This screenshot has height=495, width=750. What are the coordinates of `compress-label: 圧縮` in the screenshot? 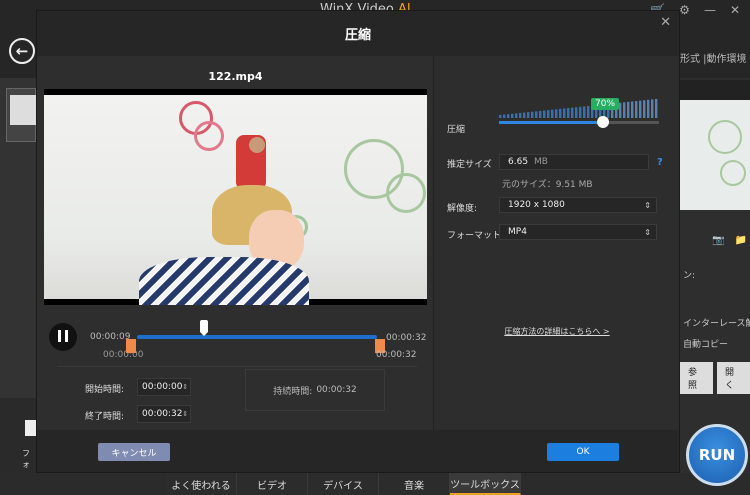 It's located at (456, 130).